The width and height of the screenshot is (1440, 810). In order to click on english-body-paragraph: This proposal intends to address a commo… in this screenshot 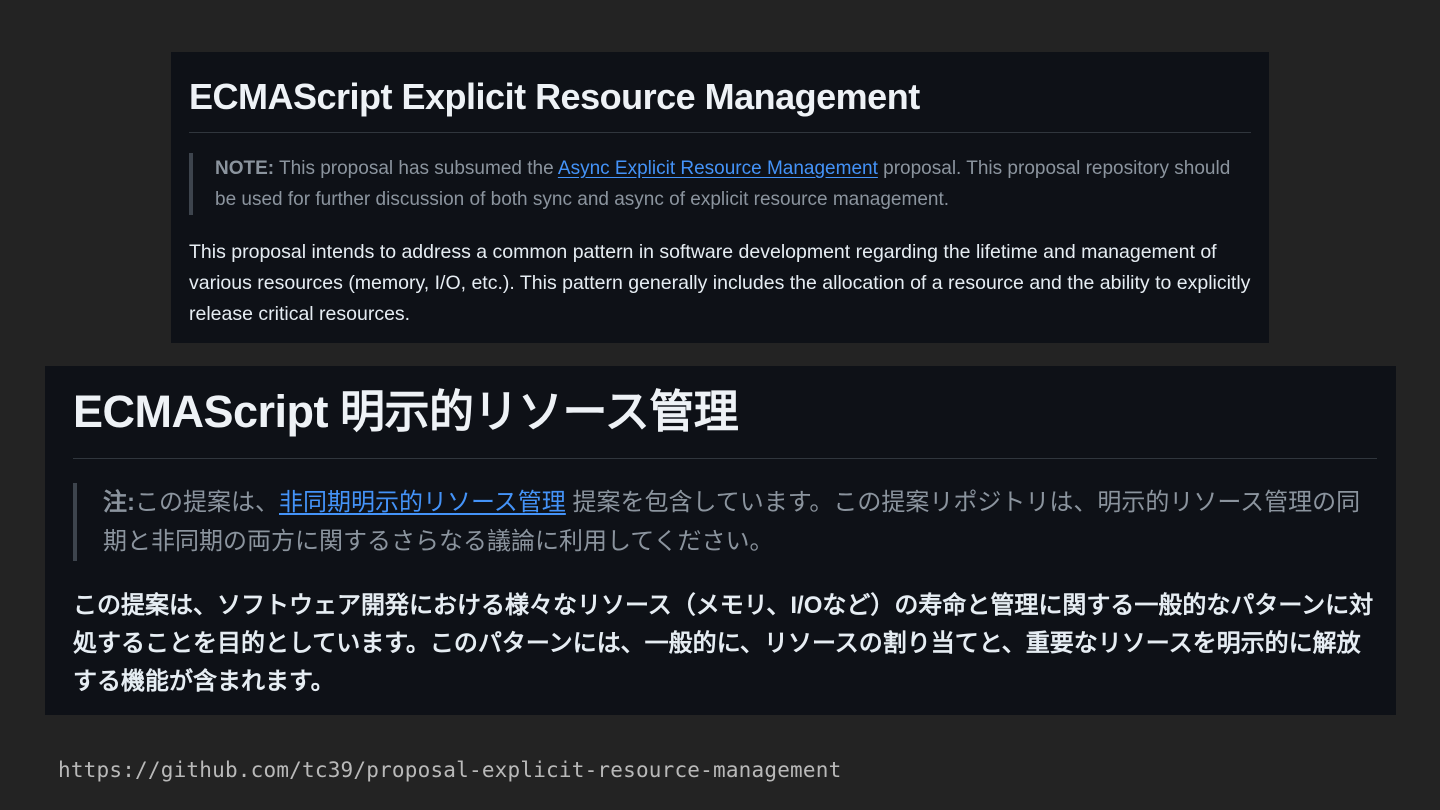, I will do `click(720, 283)`.